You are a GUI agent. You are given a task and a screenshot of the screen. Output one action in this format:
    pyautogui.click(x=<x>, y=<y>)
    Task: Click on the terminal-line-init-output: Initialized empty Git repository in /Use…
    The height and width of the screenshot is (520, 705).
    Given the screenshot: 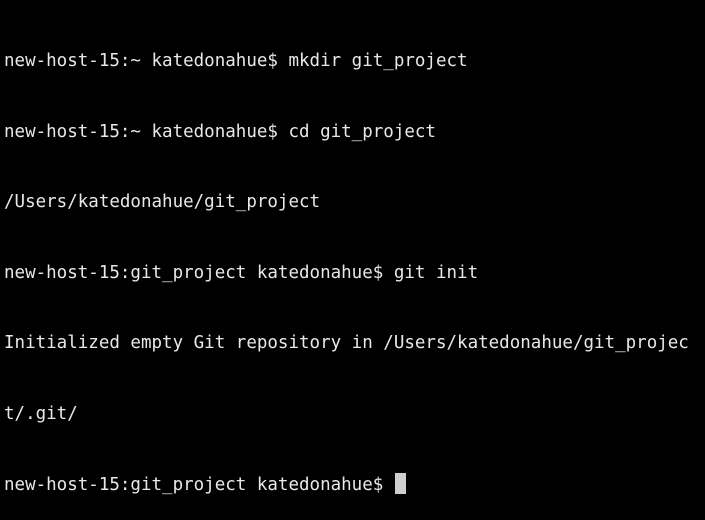 What is the action you would take?
    pyautogui.click(x=346, y=343)
    